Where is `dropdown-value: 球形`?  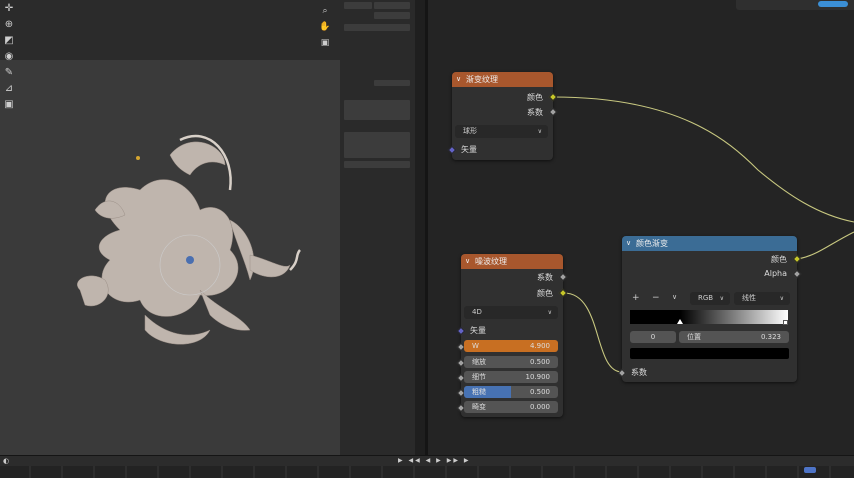 dropdown-value: 球形 is located at coordinates (470, 131).